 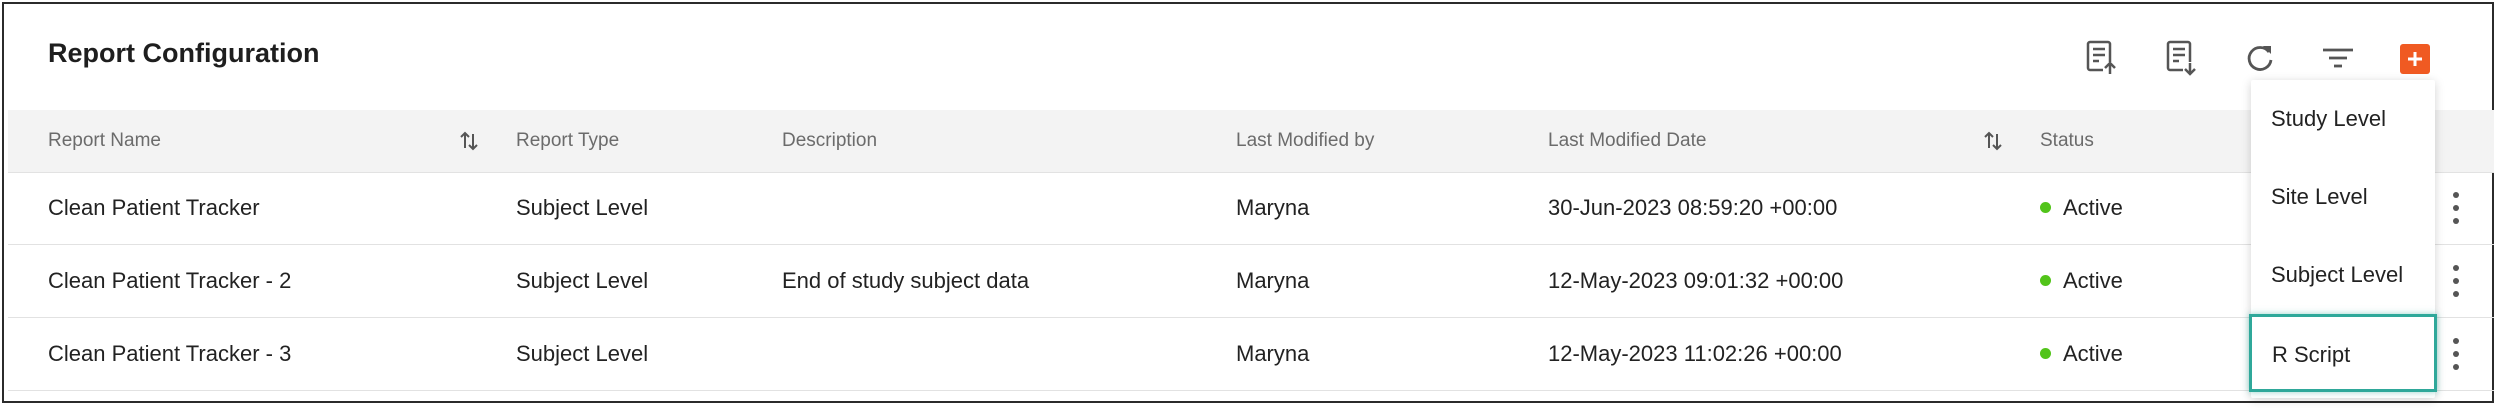 What do you see at coordinates (2343, 119) in the screenshot?
I see `menu-item-study-level: Study Level` at bounding box center [2343, 119].